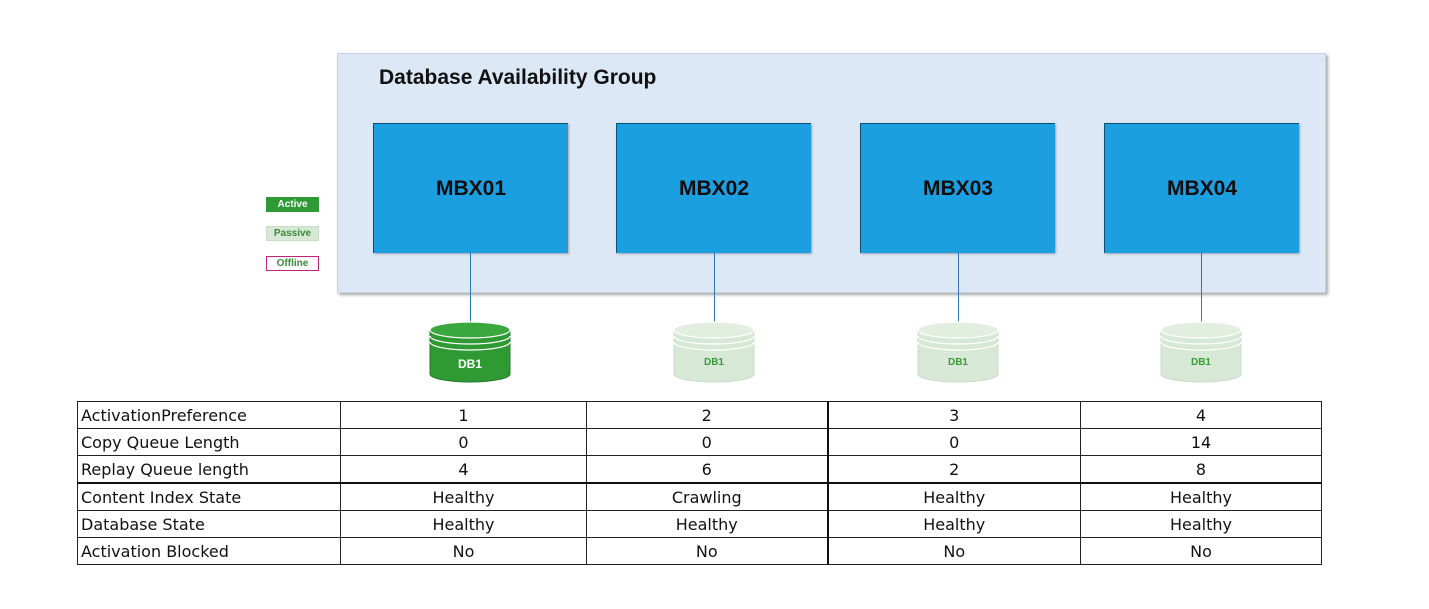 Image resolution: width=1429 pixels, height=609 pixels. Describe the element at coordinates (470, 287) in the screenshot. I see `connector-mbx01` at that location.